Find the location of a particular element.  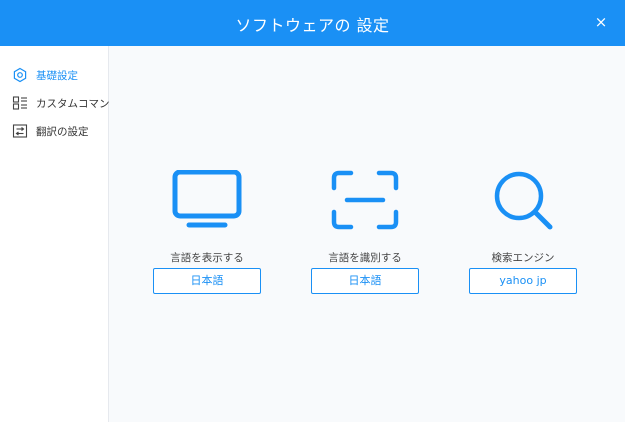

list-icon is located at coordinates (19, 103).